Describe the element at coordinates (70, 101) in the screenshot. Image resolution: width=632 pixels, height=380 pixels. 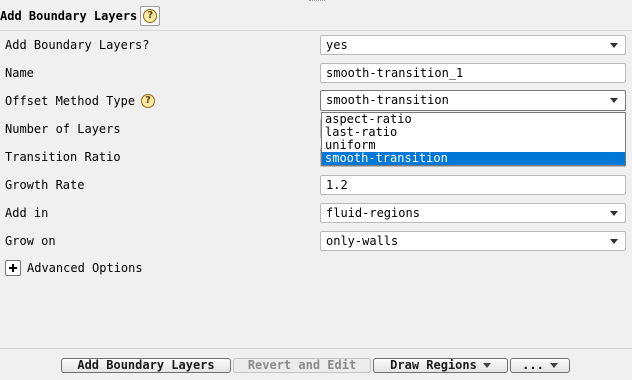
I see `offset-method-label-text: Offset Method Type` at that location.